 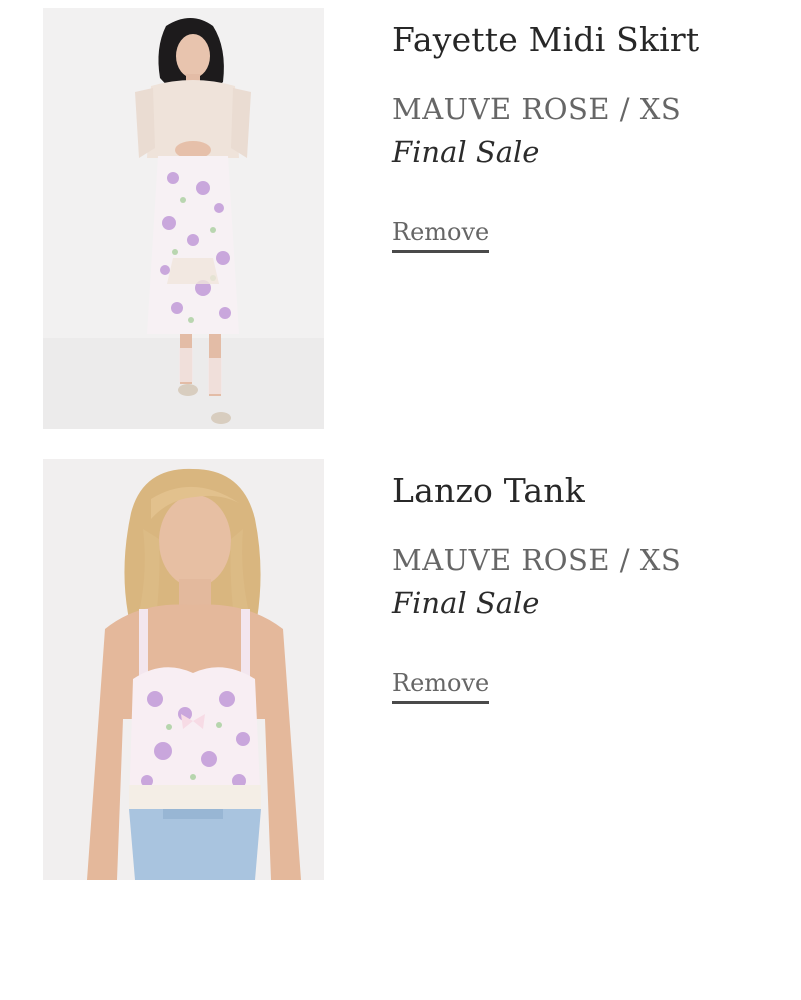 What do you see at coordinates (589, 36) in the screenshot?
I see `product-title: Fayette Midi Skirt` at bounding box center [589, 36].